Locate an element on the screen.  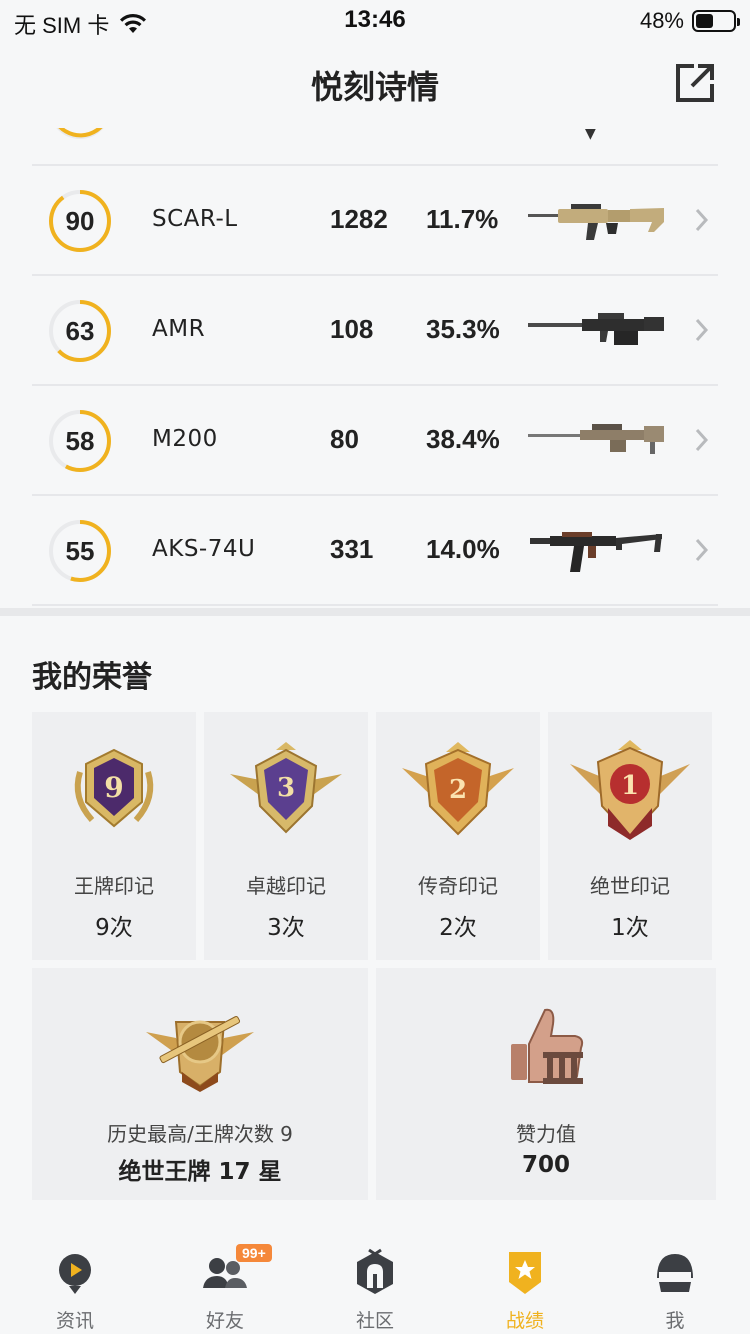
nav-item-community: 社区 is located at coordinates (375, 1280).